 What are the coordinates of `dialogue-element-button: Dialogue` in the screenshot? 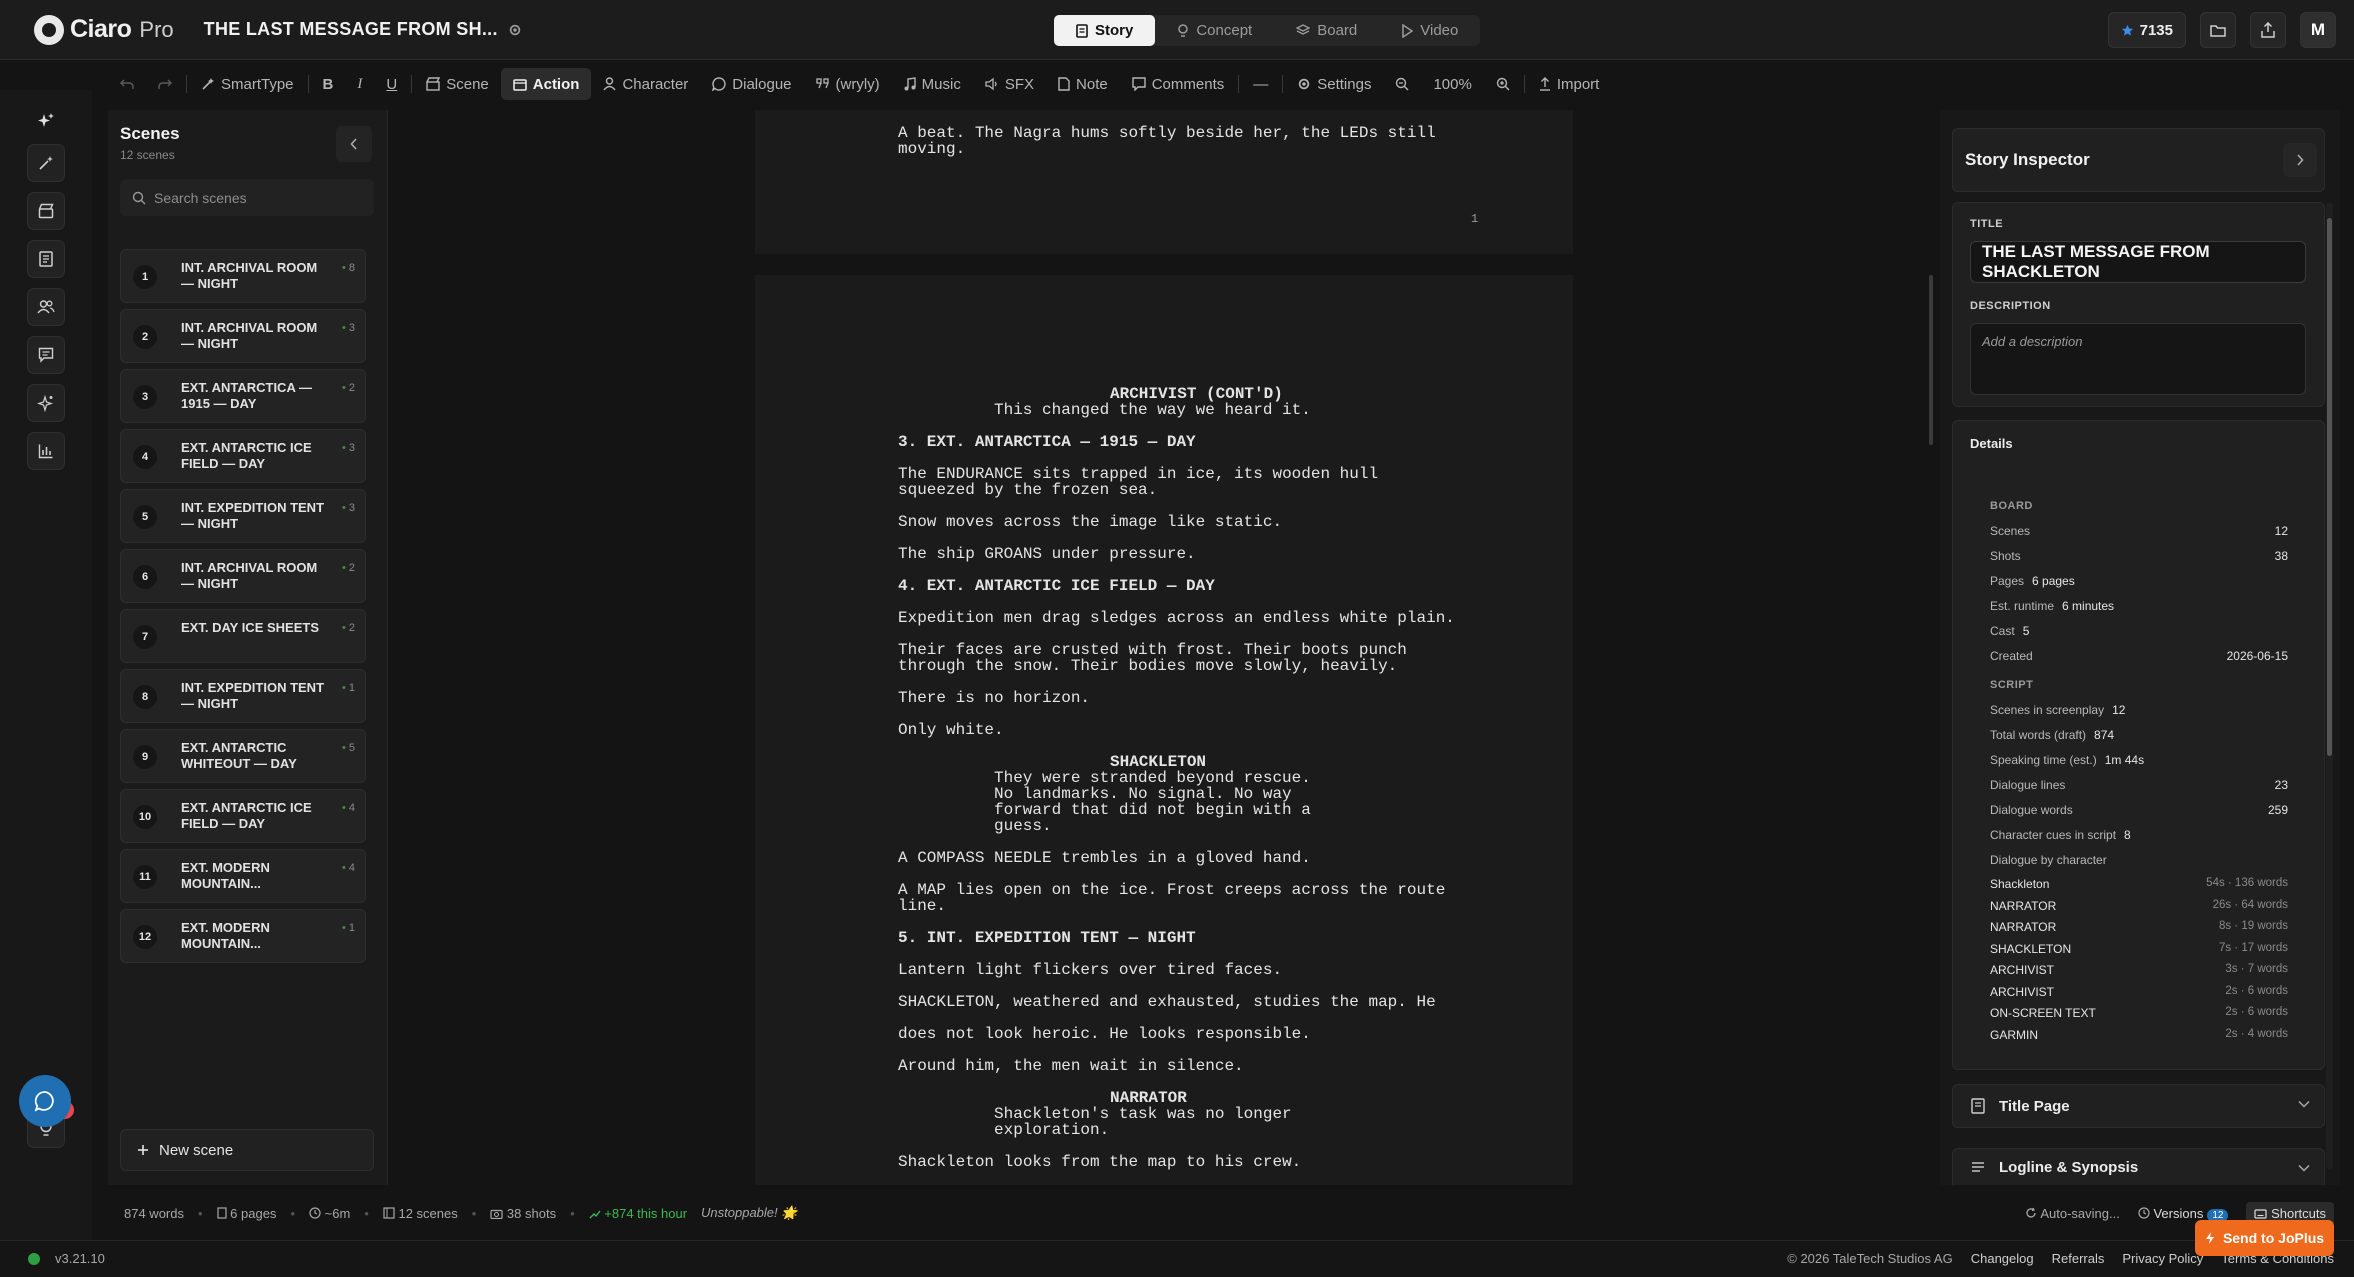 It's located at (751, 84).